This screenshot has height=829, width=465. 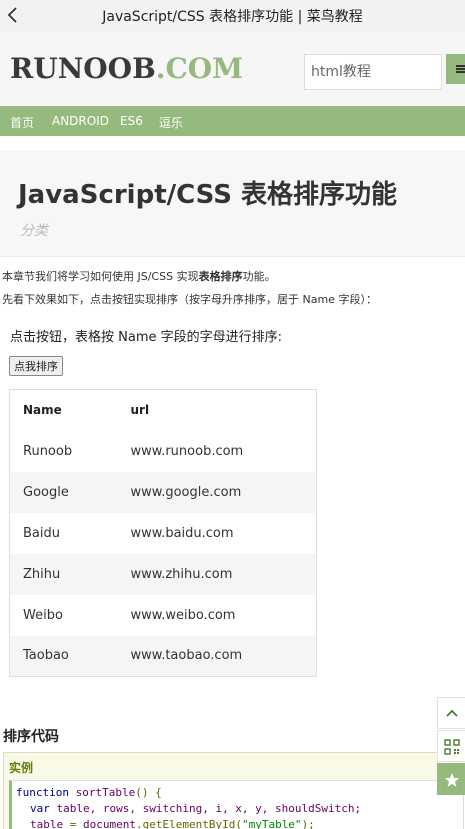 What do you see at coordinates (131, 121) in the screenshot?
I see `nav-item-es6: ES6` at bounding box center [131, 121].